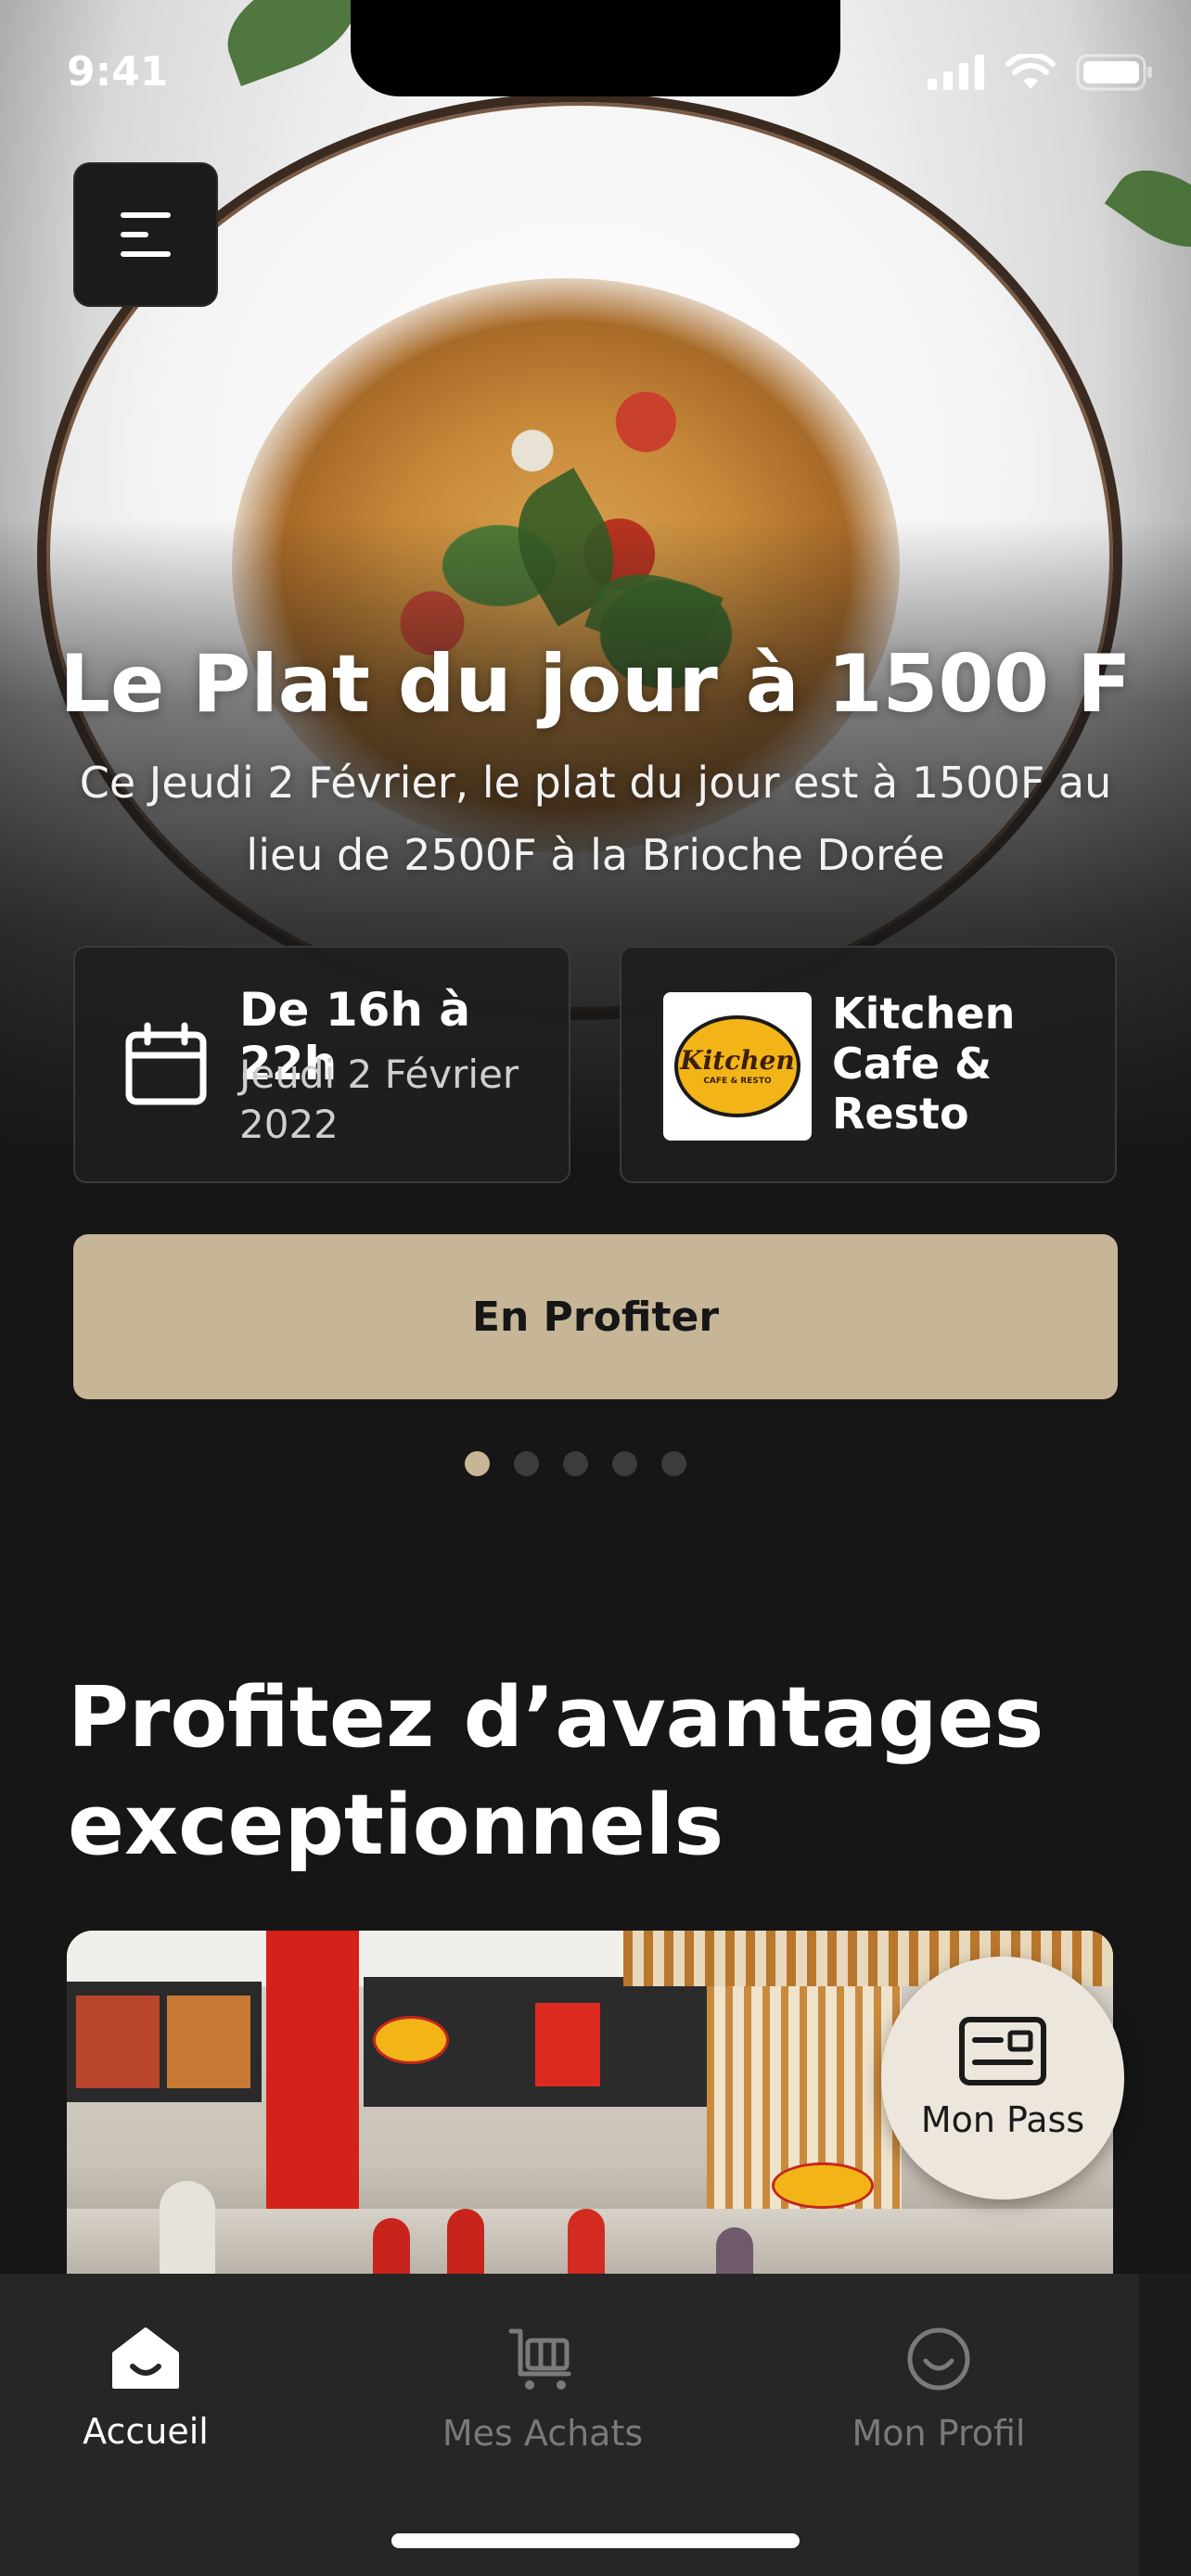 This screenshot has width=1191, height=2576. I want to click on tab-label: Mon Profil, so click(939, 2433).